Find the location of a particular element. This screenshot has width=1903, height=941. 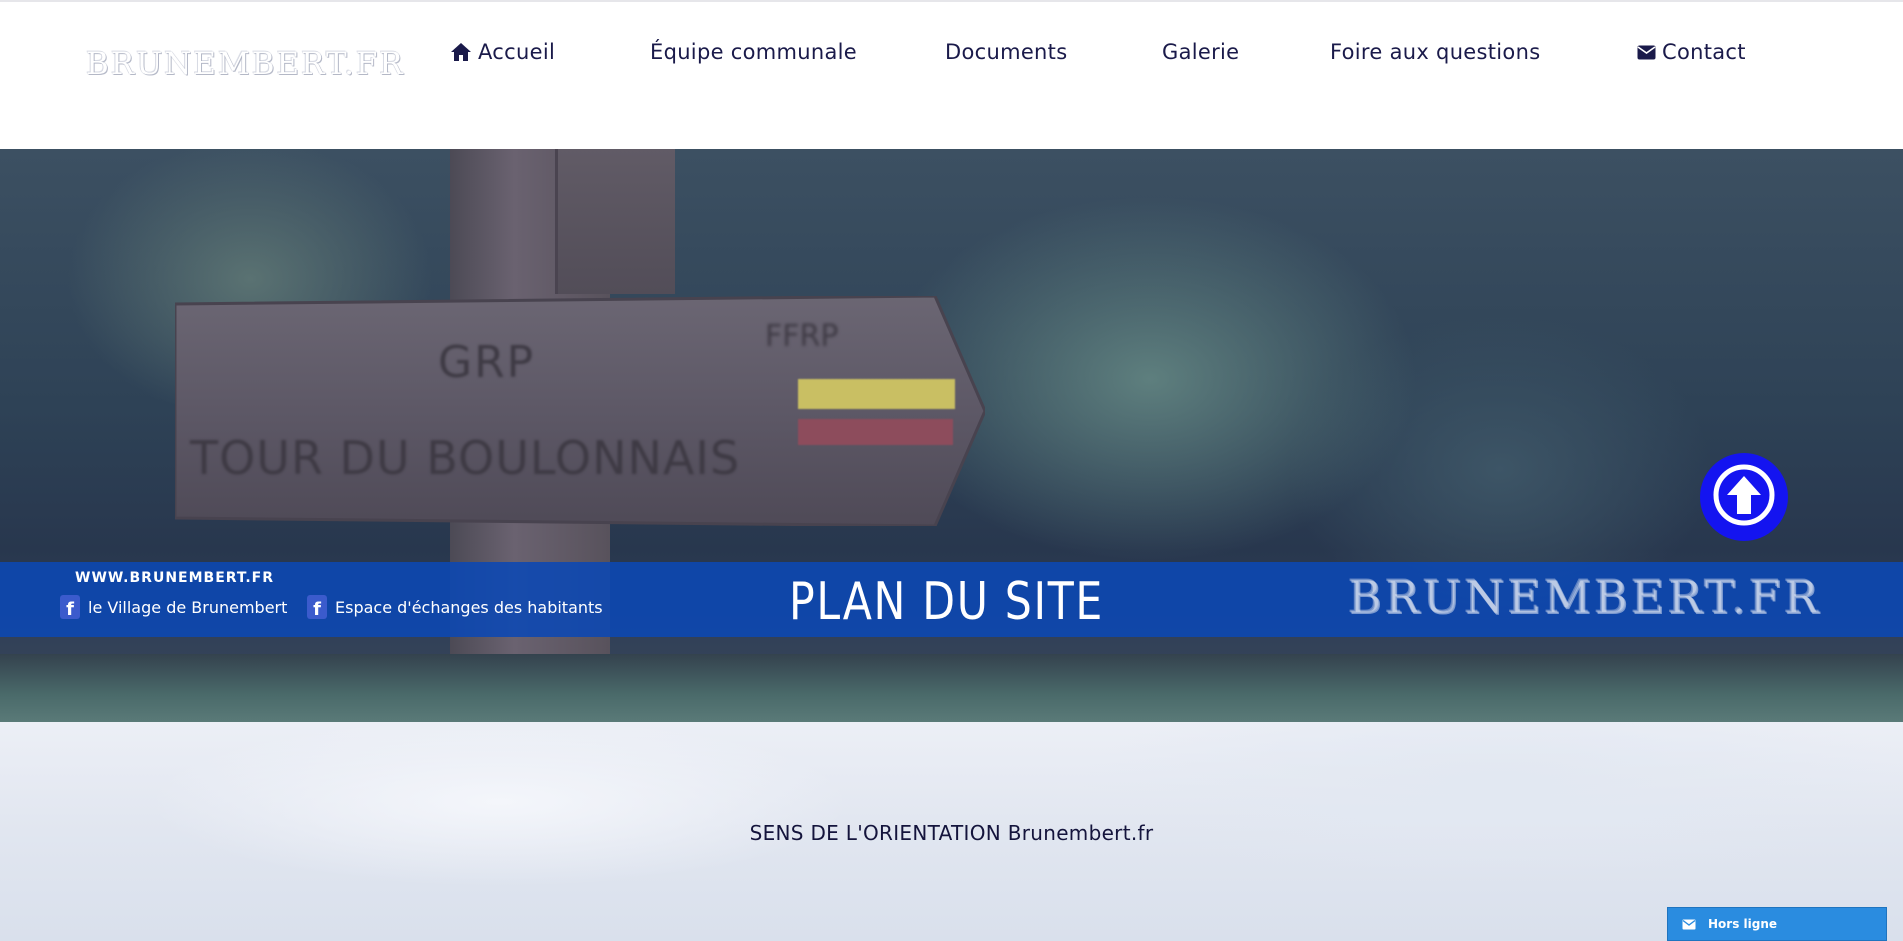

banner-logo: BRUNEMBERT.FR is located at coordinates (1585, 597).